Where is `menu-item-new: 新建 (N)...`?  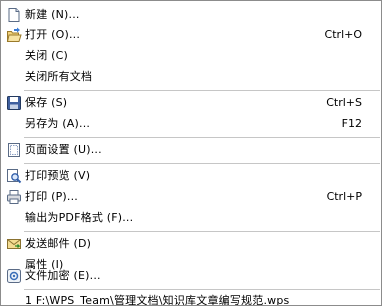 menu-item-new: 新建 (N)... is located at coordinates (191, 15).